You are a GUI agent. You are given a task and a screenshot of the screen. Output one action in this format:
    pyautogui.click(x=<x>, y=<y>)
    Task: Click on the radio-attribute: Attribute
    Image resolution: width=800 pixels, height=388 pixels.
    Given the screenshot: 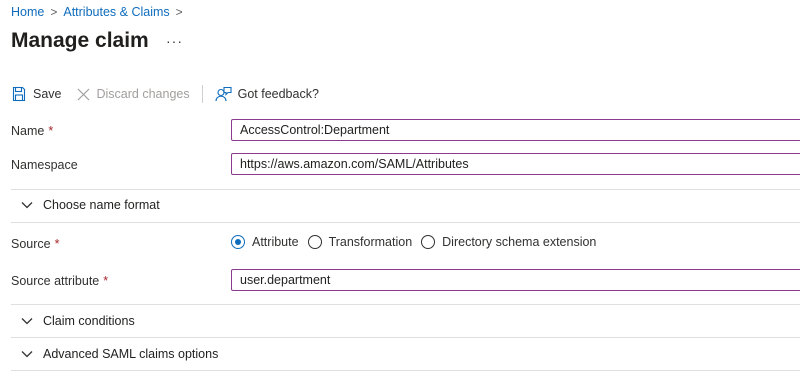 What is the action you would take?
    pyautogui.click(x=265, y=242)
    